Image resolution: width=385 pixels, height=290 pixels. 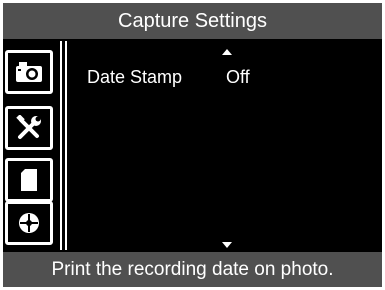 What do you see at coordinates (192, 269) in the screenshot?
I see `help-text: Print the recording date on photo.` at bounding box center [192, 269].